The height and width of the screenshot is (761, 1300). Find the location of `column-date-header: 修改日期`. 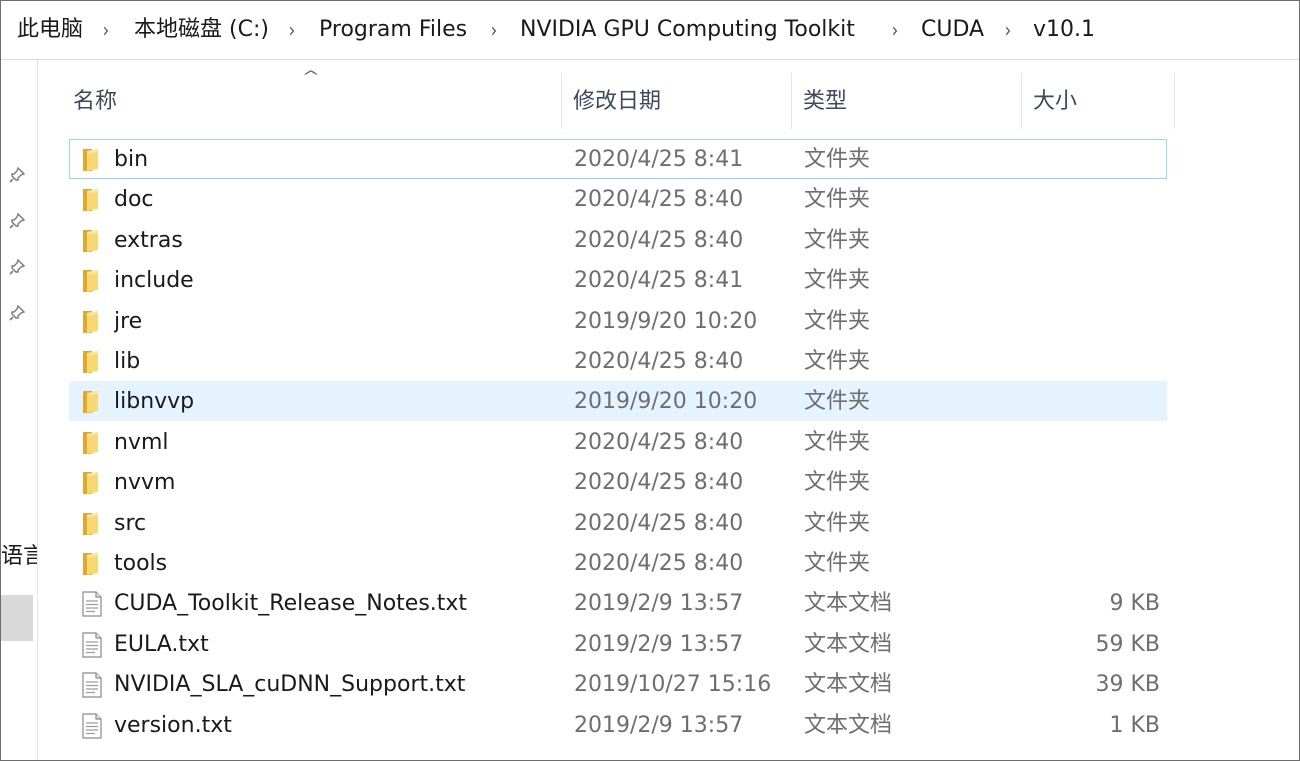

column-date-header: 修改日期 is located at coordinates (617, 101).